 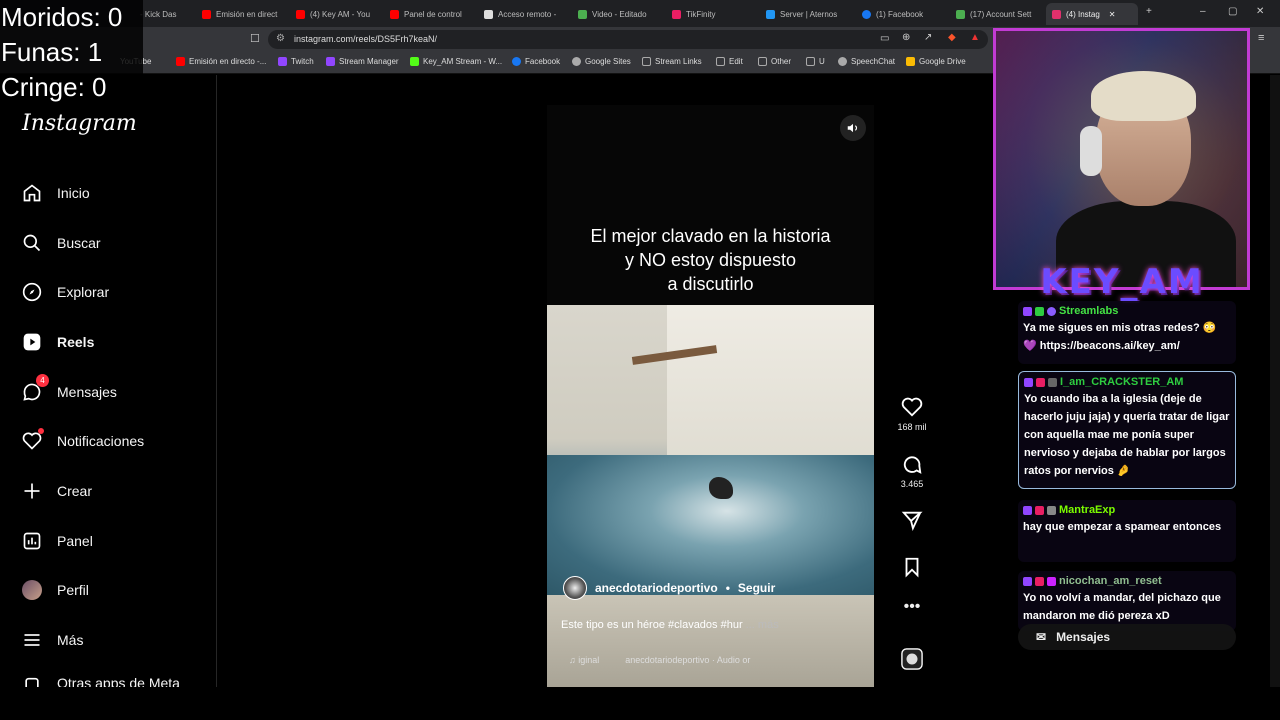 I want to click on tab-label: TikFinity, so click(x=701, y=14).